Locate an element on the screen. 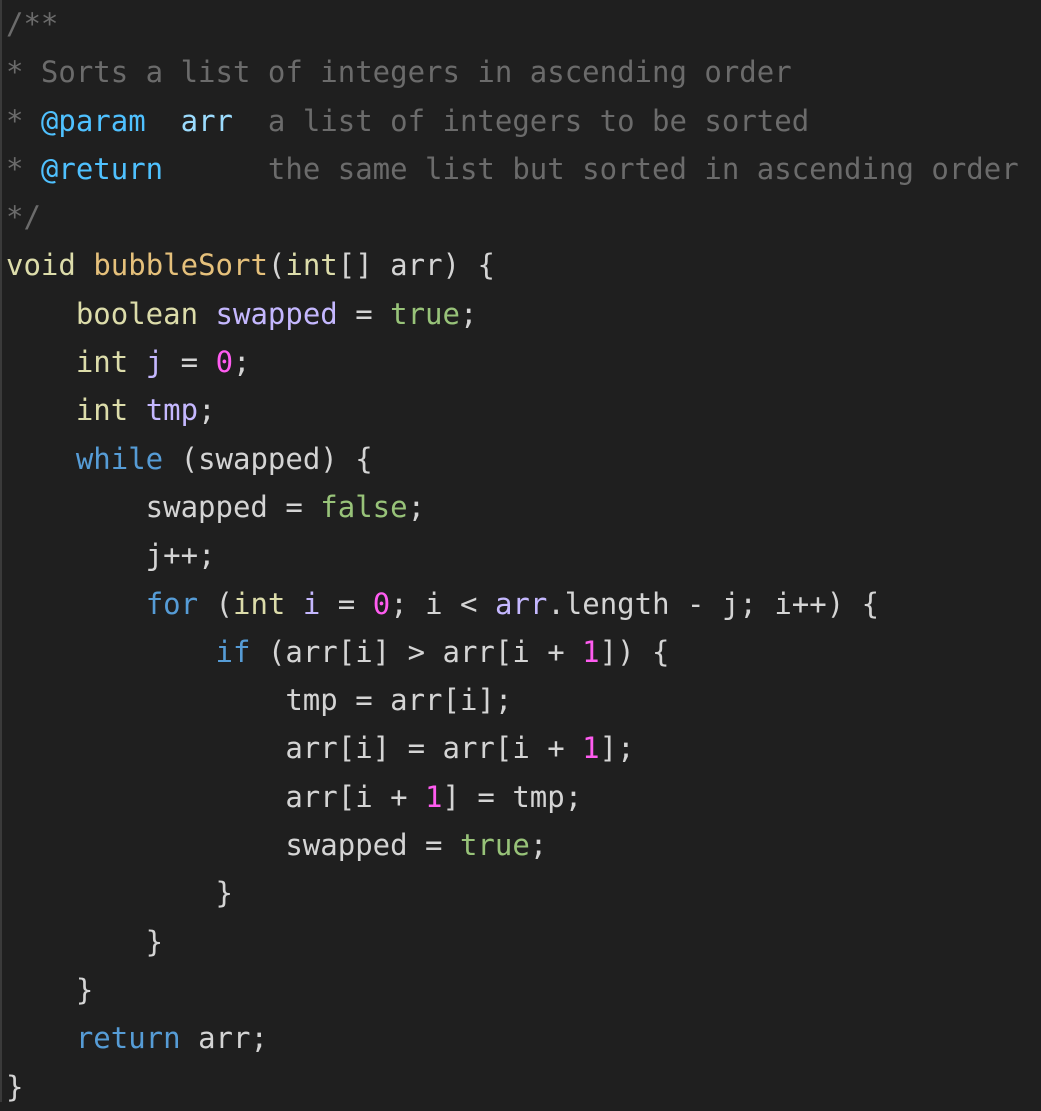  variable-token: tmp is located at coordinates (172, 410).